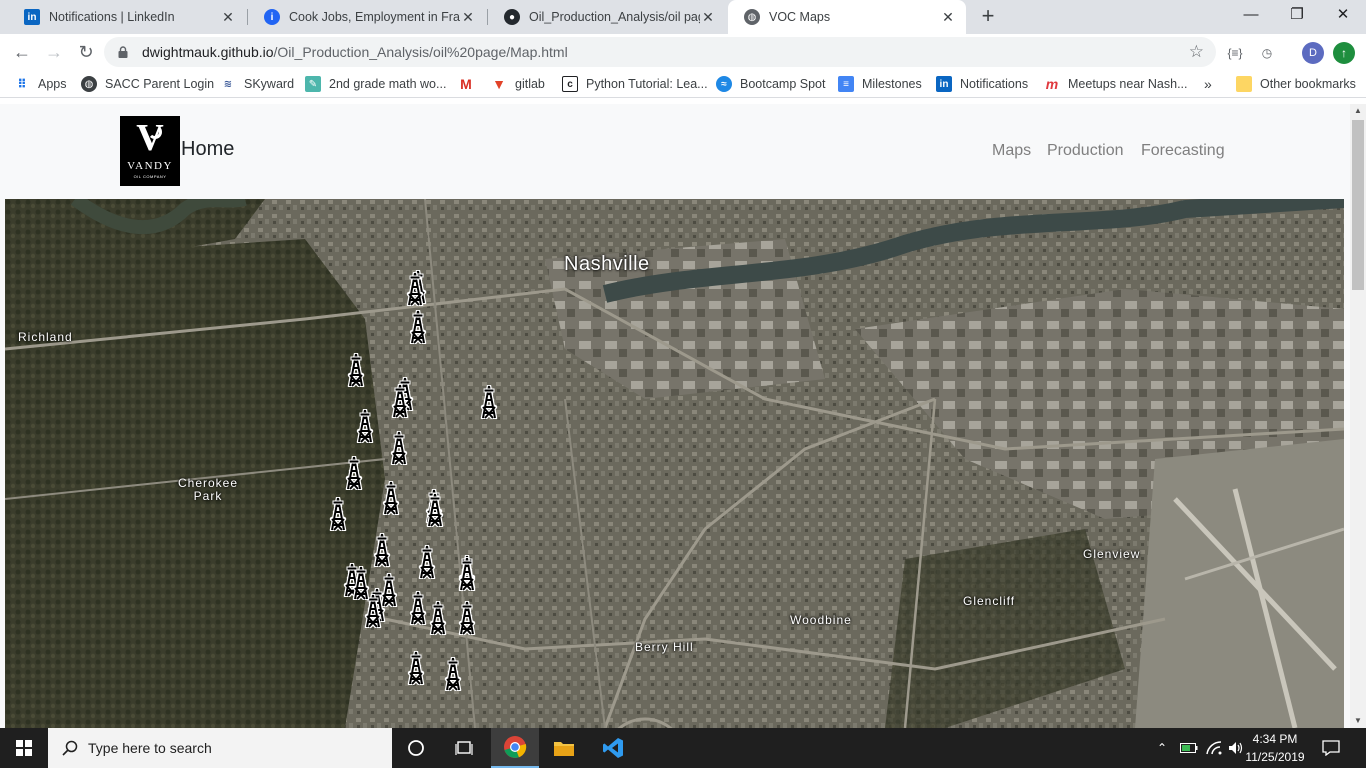 The height and width of the screenshot is (768, 1366). What do you see at coordinates (564, 748) in the screenshot?
I see `file-explorer-icon` at bounding box center [564, 748].